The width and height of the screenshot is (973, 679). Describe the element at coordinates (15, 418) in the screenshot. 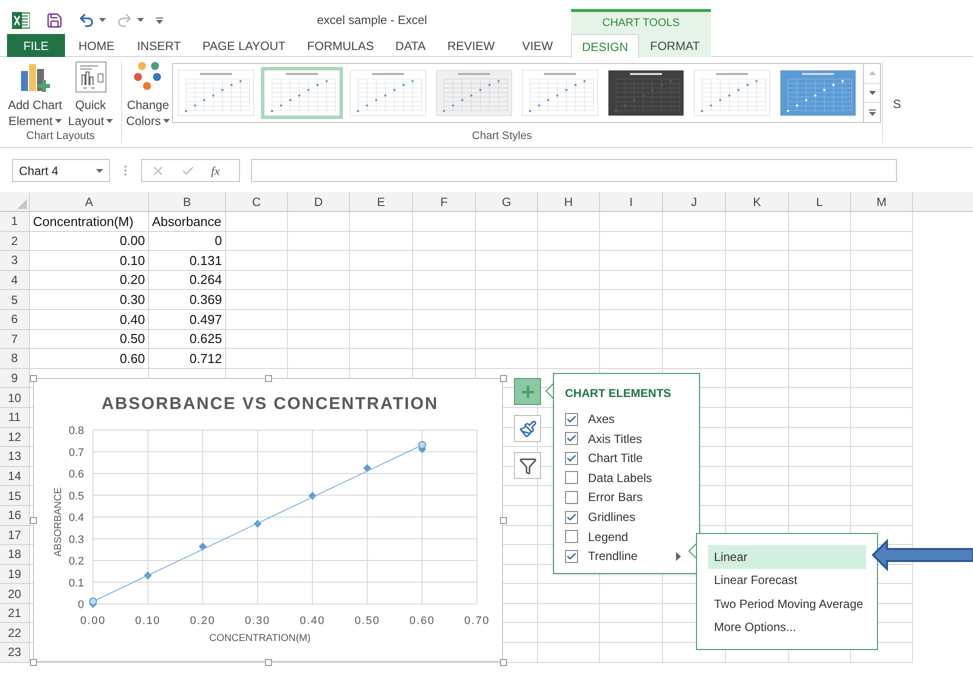

I see `row-number: 11` at that location.